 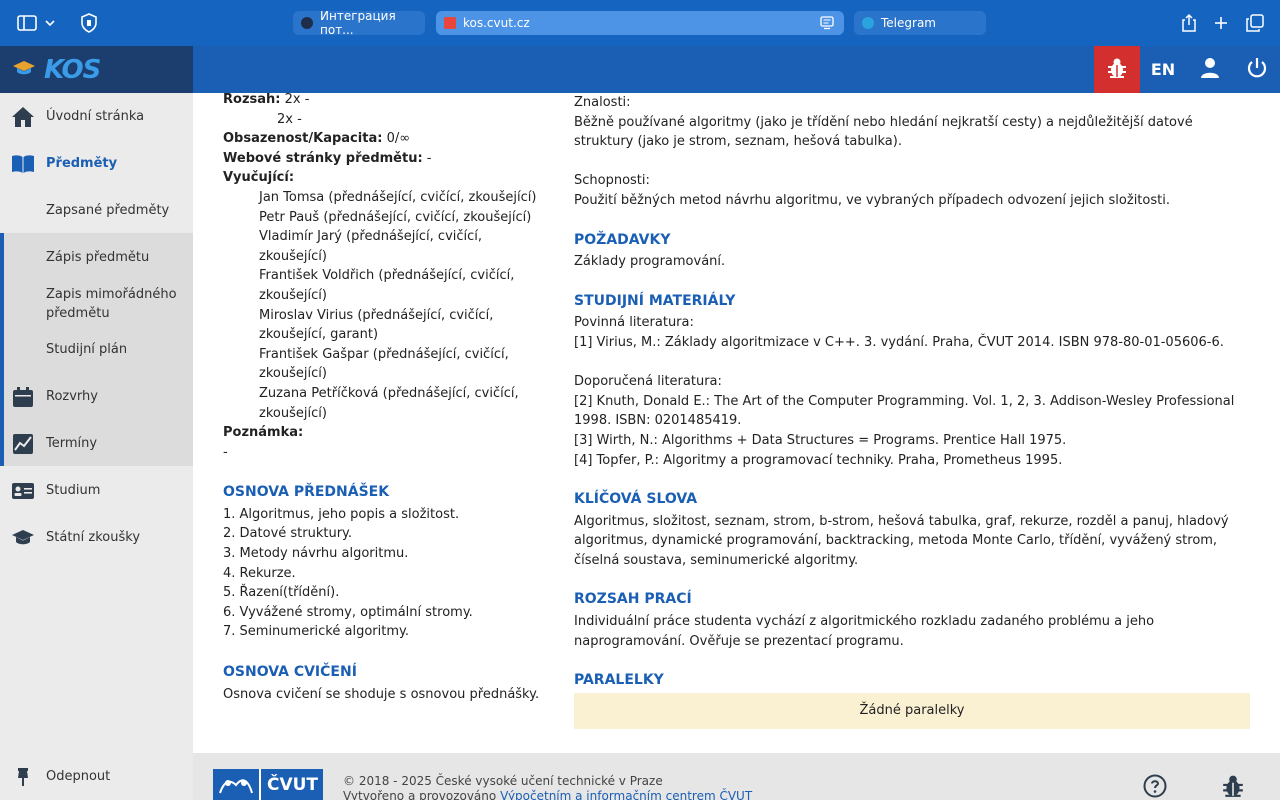 What do you see at coordinates (50, 23) in the screenshot?
I see `chevron-down-icon` at bounding box center [50, 23].